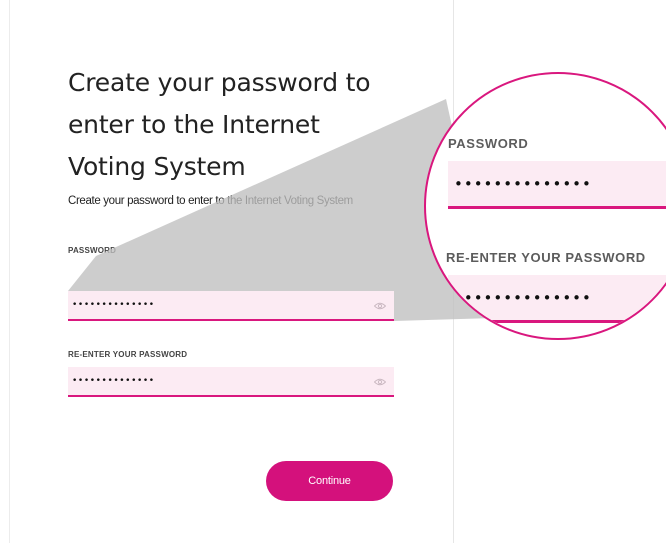  What do you see at coordinates (488, 143) in the screenshot?
I see `magnifier-password-label: PASSWORD` at bounding box center [488, 143].